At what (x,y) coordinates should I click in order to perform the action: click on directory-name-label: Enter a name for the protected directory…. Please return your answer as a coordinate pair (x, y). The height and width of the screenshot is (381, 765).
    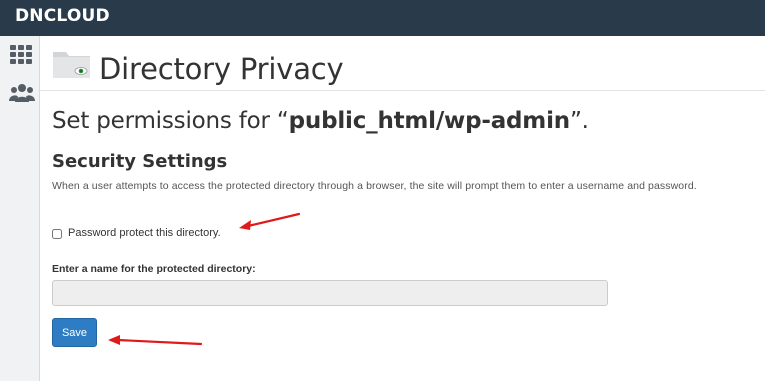
    Looking at the image, I should click on (154, 269).